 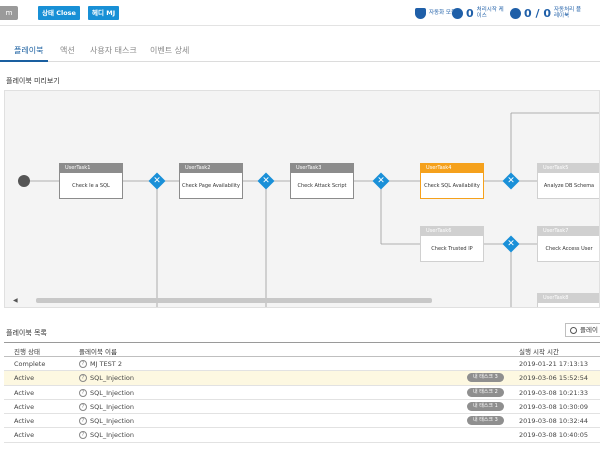 What do you see at coordinates (33, 81) in the screenshot?
I see `preview-title: 플레이북 미리보기` at bounding box center [33, 81].